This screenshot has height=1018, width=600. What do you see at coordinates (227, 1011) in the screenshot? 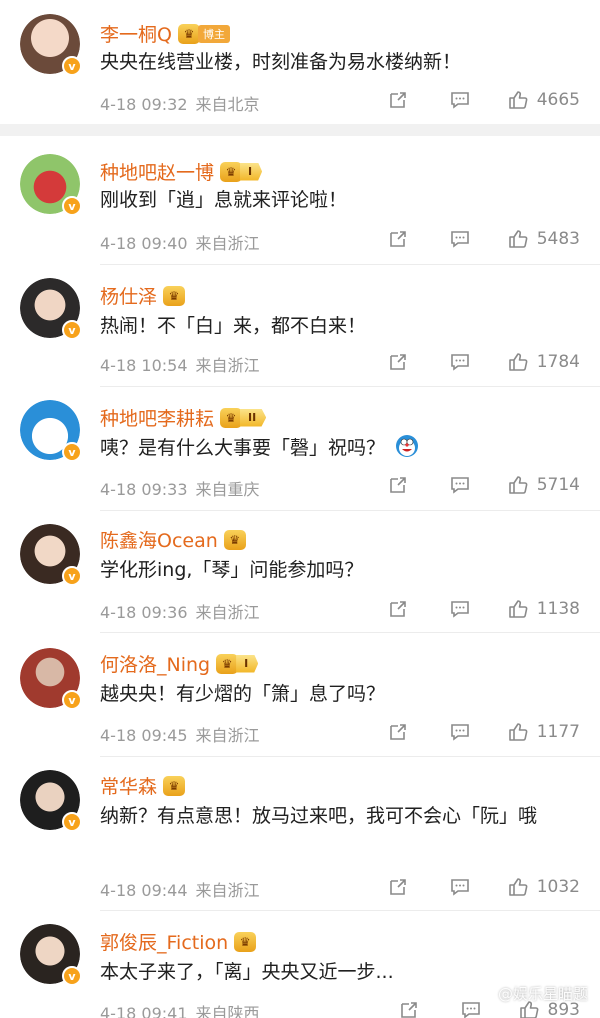
I see `comment-location: 来自陕西` at bounding box center [227, 1011].